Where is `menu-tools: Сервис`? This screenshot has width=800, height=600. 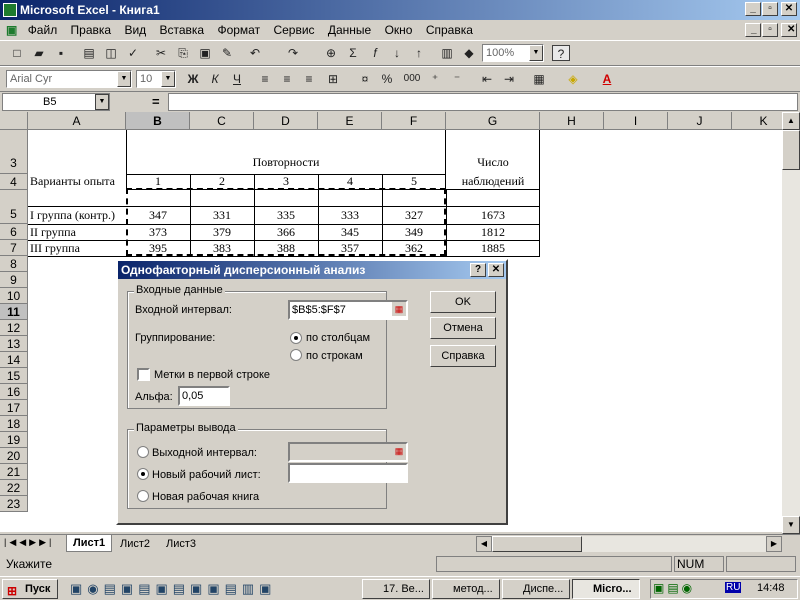 menu-tools: Сервис is located at coordinates (293, 30).